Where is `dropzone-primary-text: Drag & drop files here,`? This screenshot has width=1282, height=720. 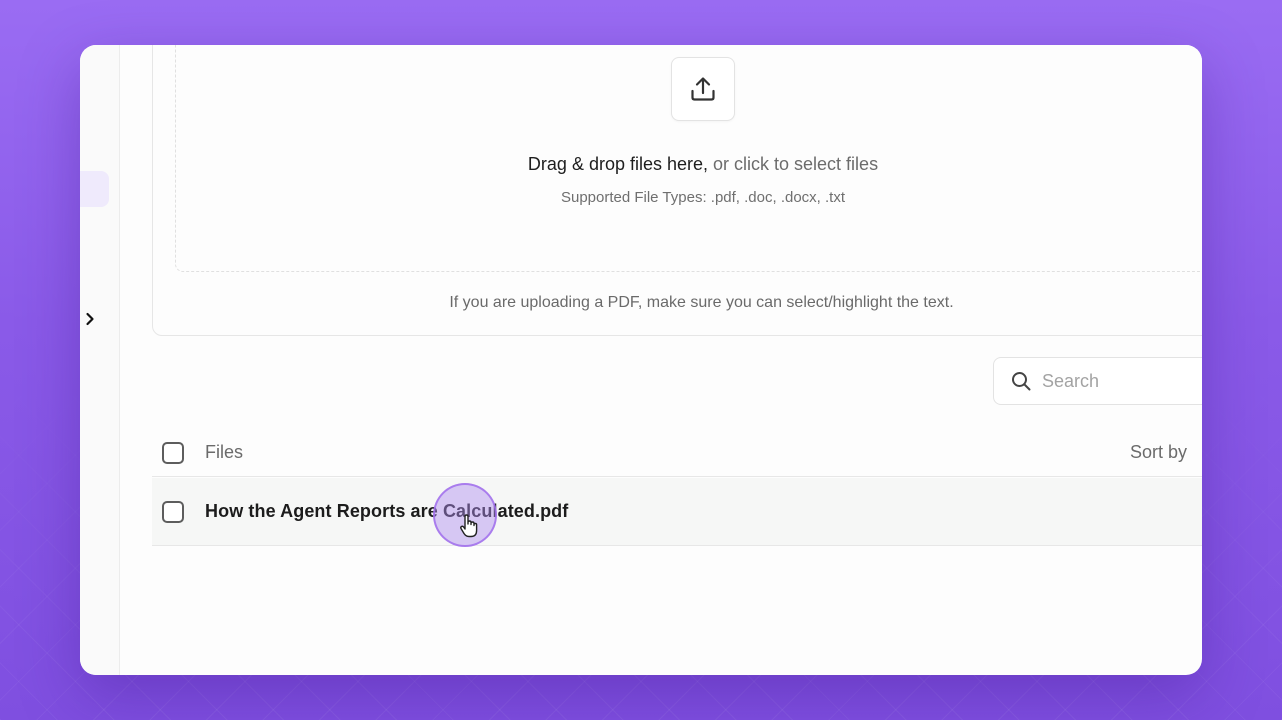 dropzone-primary-text: Drag & drop files here, is located at coordinates (618, 164).